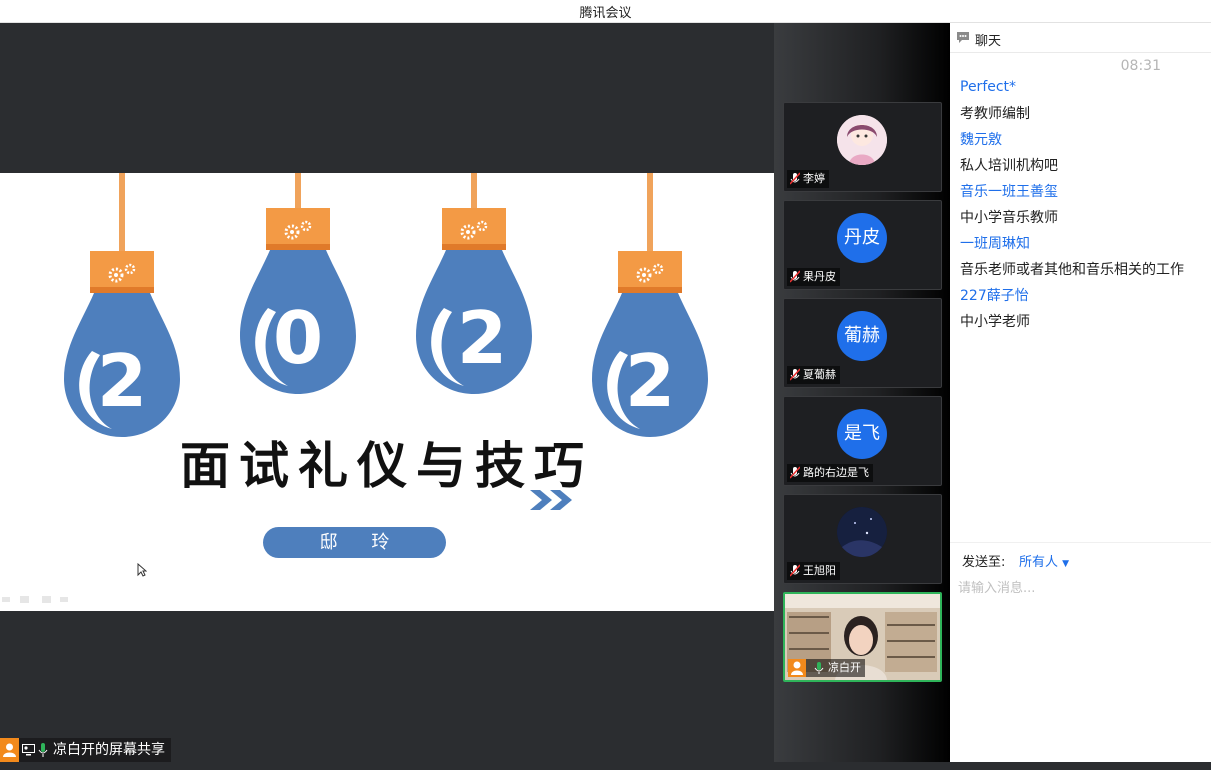 This screenshot has height=770, width=1211. Describe the element at coordinates (995, 114) in the screenshot. I see `chat-message: 考教师编制` at that location.